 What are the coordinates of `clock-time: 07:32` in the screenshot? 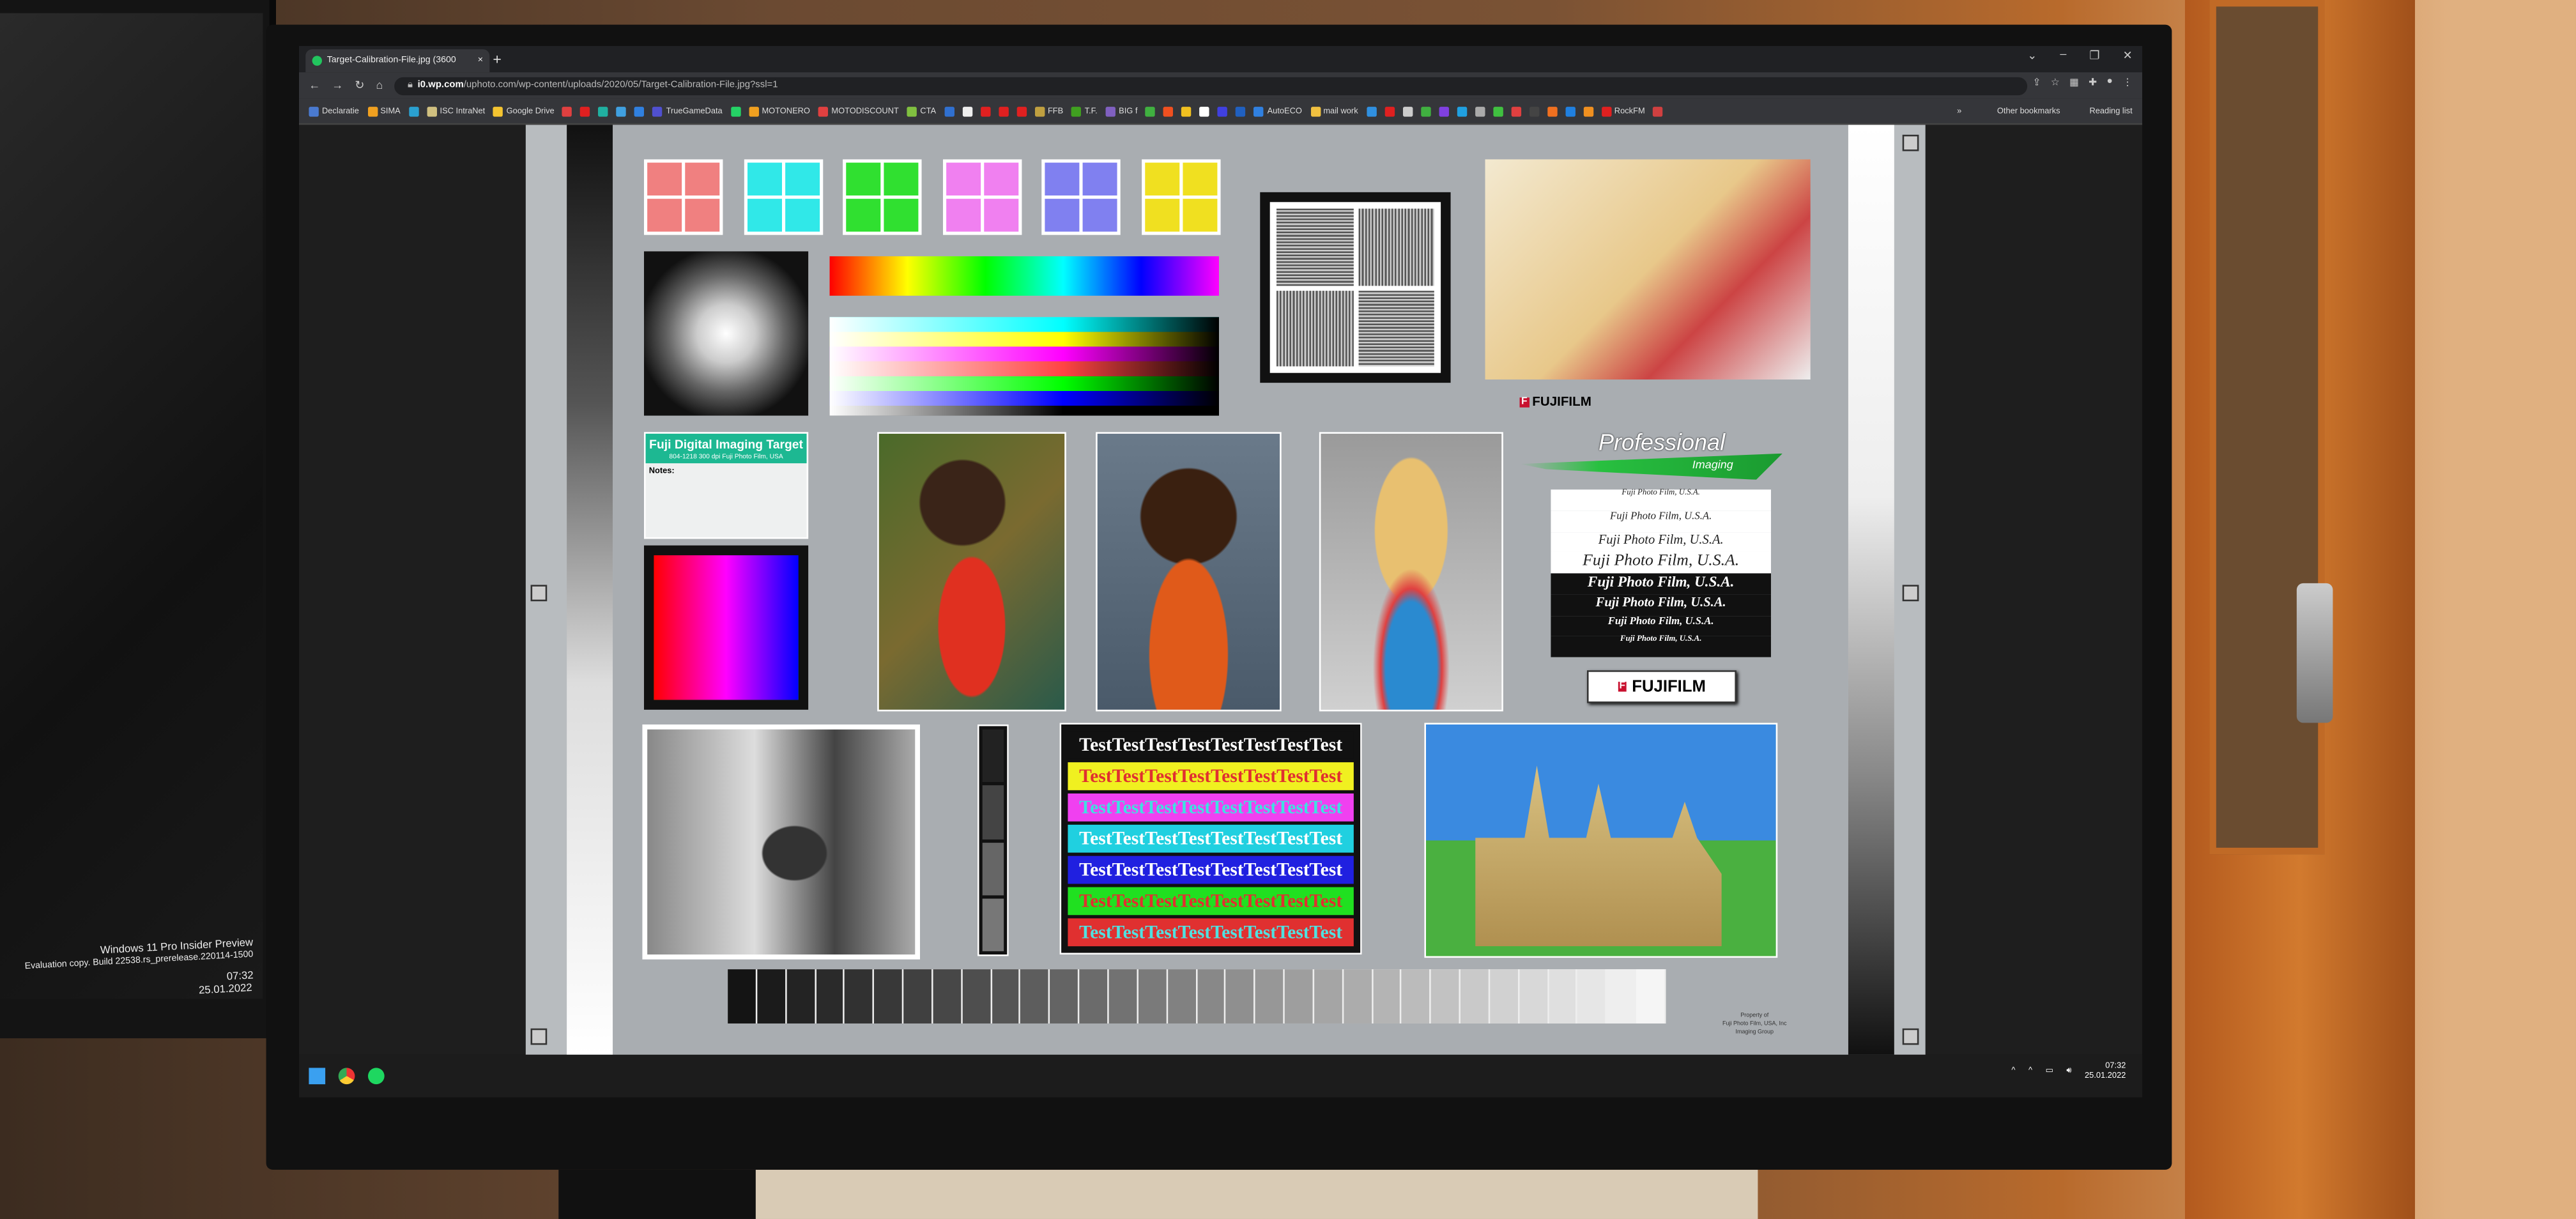 It's located at (2105, 1066).